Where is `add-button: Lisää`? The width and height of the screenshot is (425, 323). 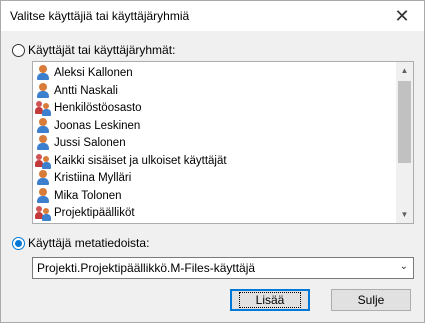
add-button: Lisää is located at coordinates (270, 300).